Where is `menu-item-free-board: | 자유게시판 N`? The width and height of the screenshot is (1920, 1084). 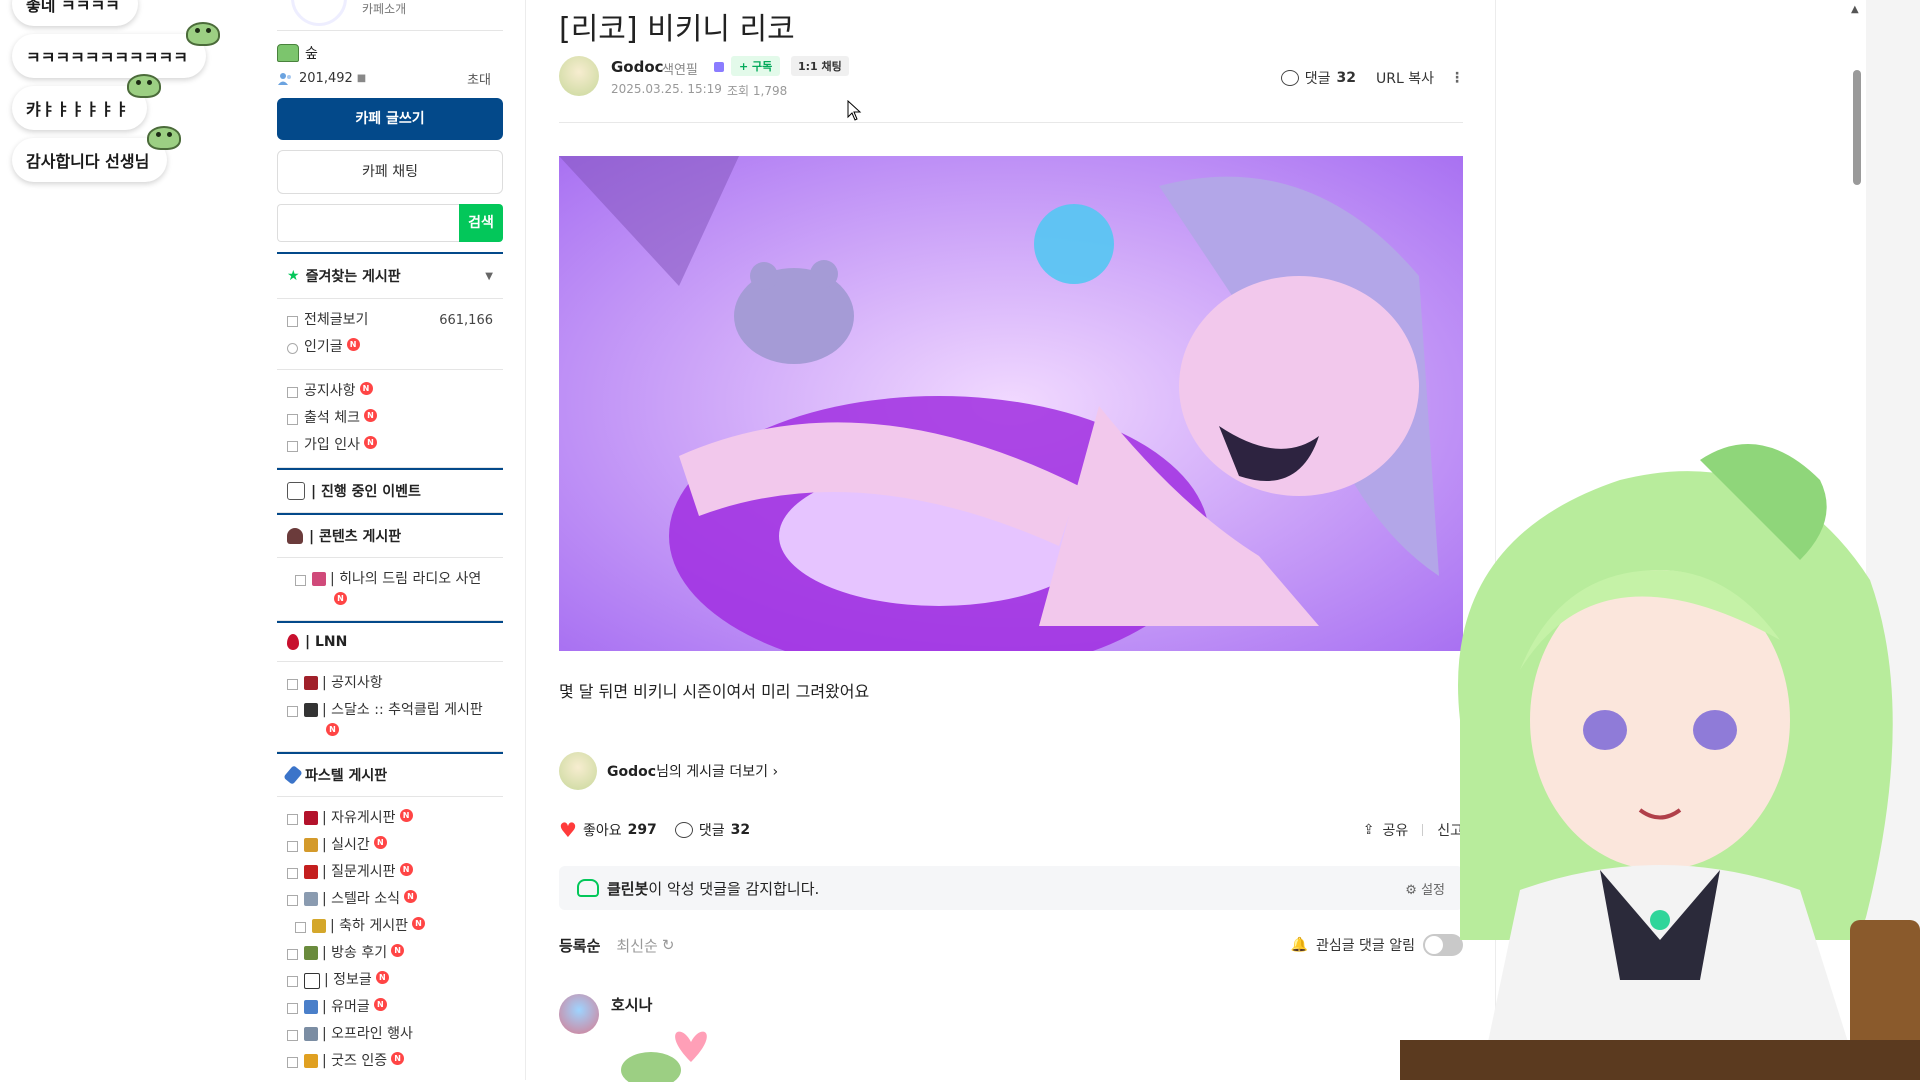 menu-item-free-board: | 자유게시판 N is located at coordinates (390, 818).